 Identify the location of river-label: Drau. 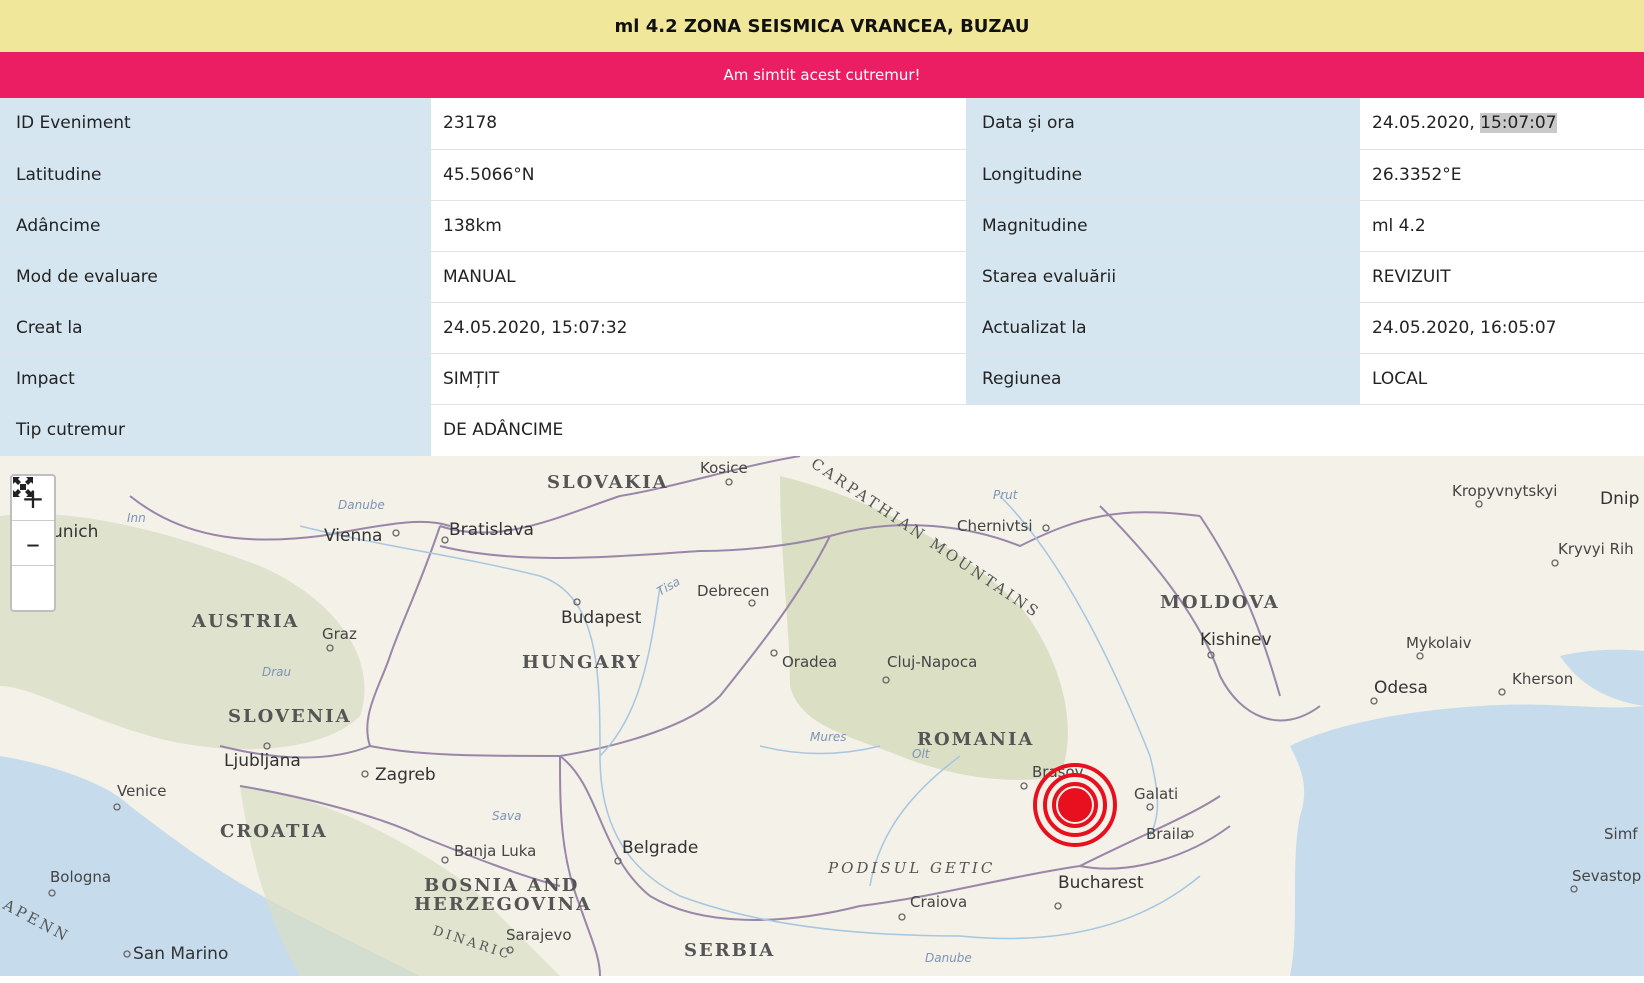
(277, 672).